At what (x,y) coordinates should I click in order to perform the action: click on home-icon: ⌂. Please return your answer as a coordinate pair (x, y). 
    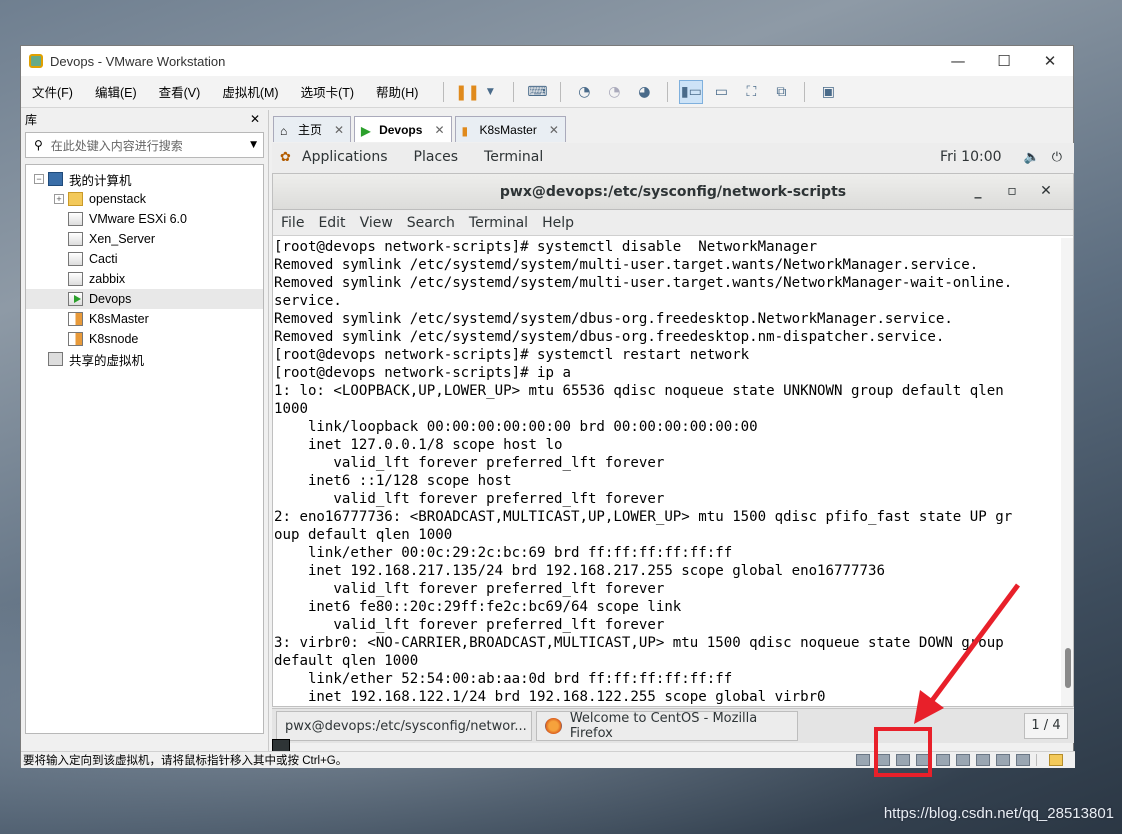
    Looking at the image, I should click on (284, 130).